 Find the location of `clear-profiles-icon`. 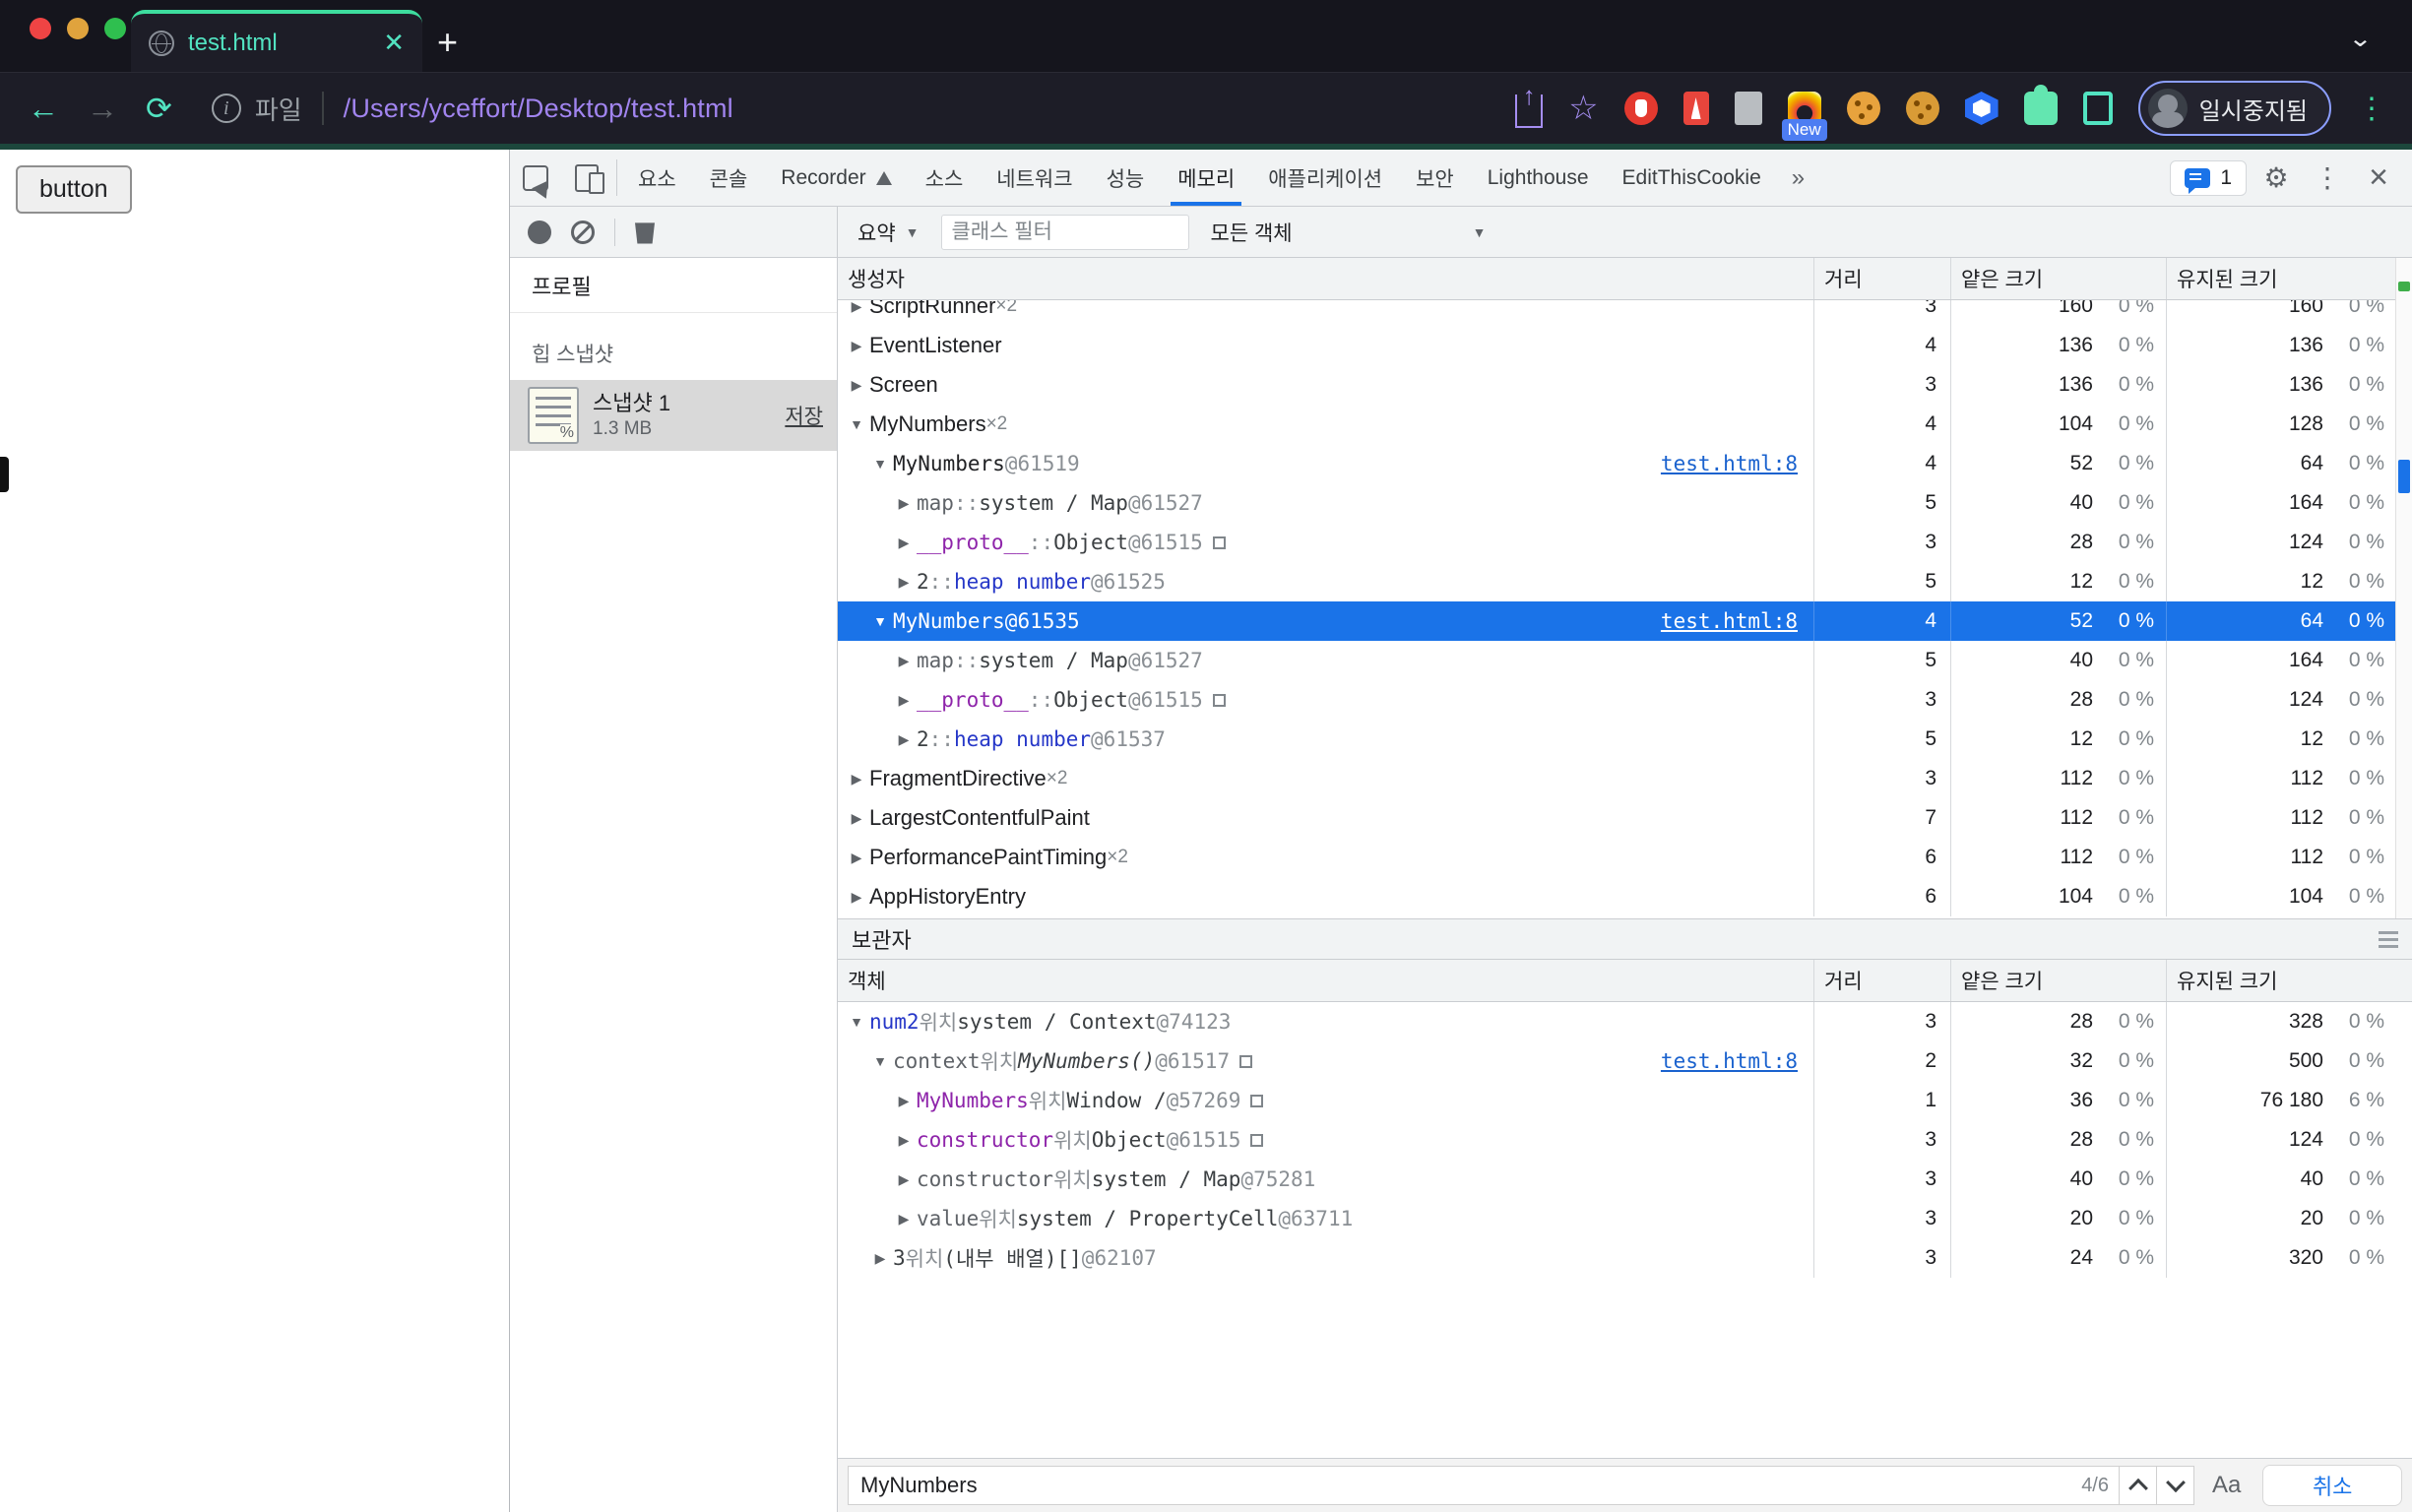

clear-profiles-icon is located at coordinates (583, 232).